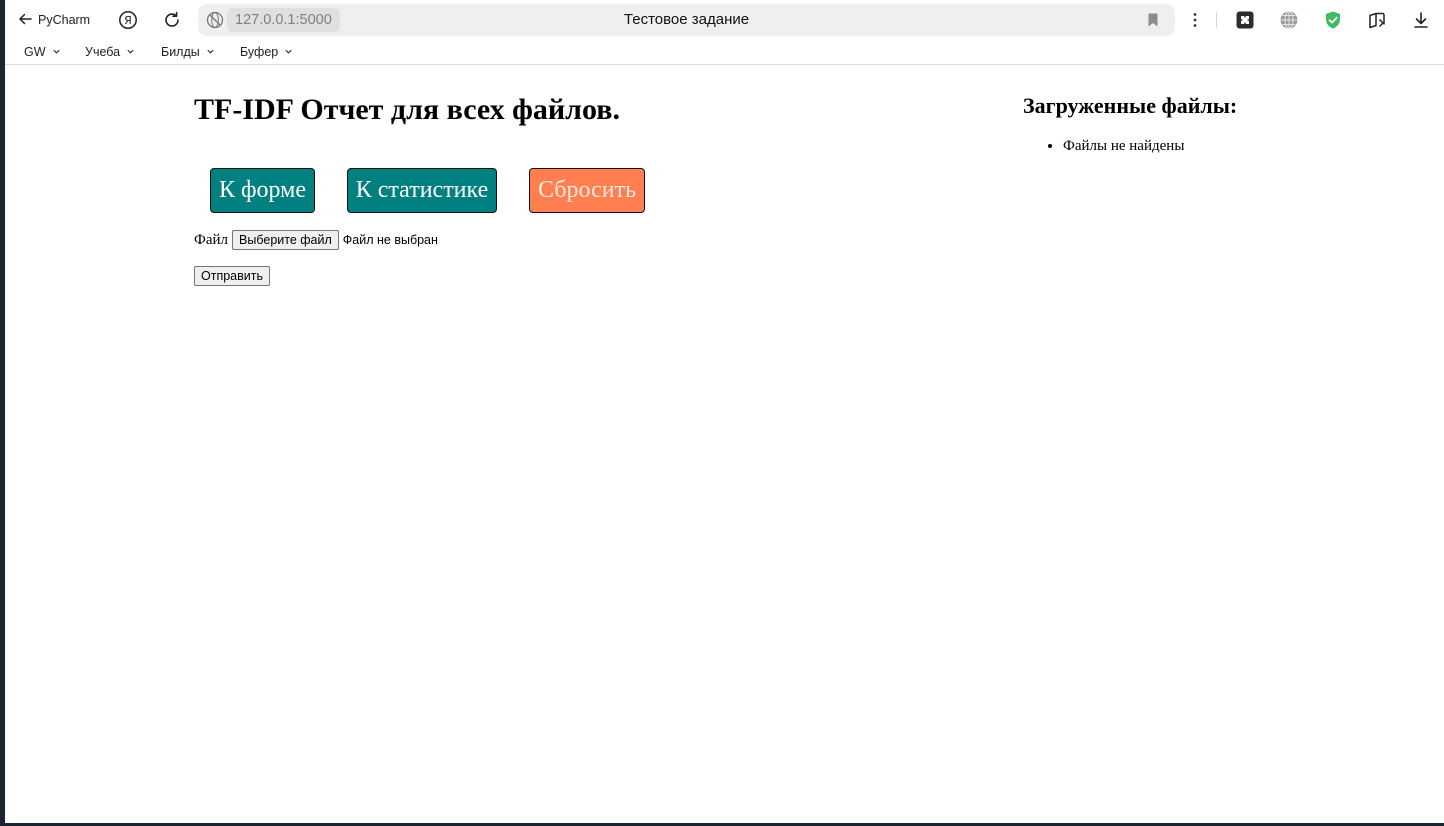  Describe the element at coordinates (1377, 20) in the screenshot. I see `collections-icon` at that location.